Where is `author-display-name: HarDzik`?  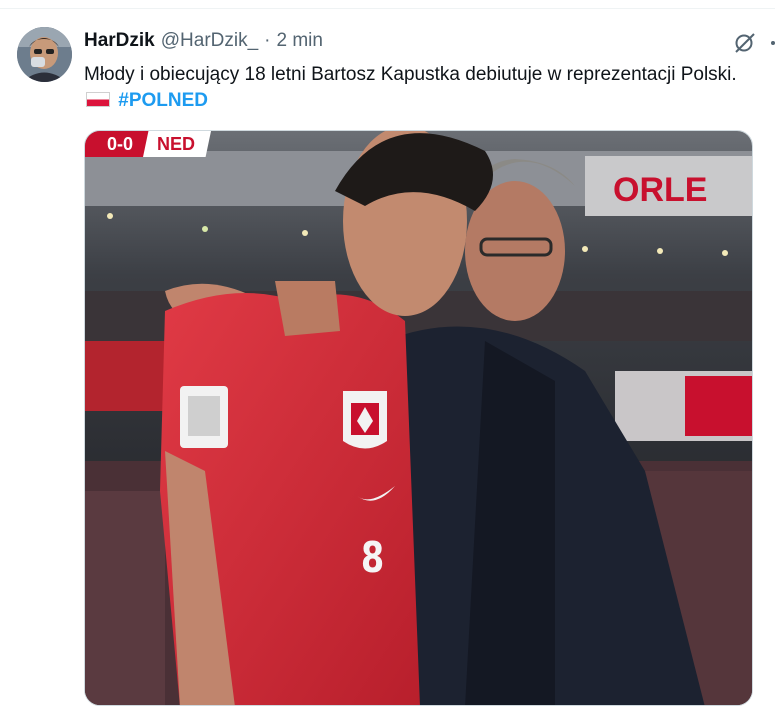
author-display-name: HarDzik is located at coordinates (119, 41).